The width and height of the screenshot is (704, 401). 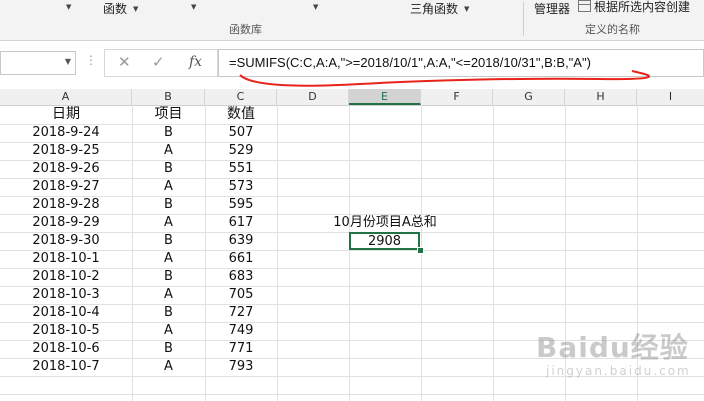 What do you see at coordinates (241, 187) in the screenshot?
I see `value-cell: 573` at bounding box center [241, 187].